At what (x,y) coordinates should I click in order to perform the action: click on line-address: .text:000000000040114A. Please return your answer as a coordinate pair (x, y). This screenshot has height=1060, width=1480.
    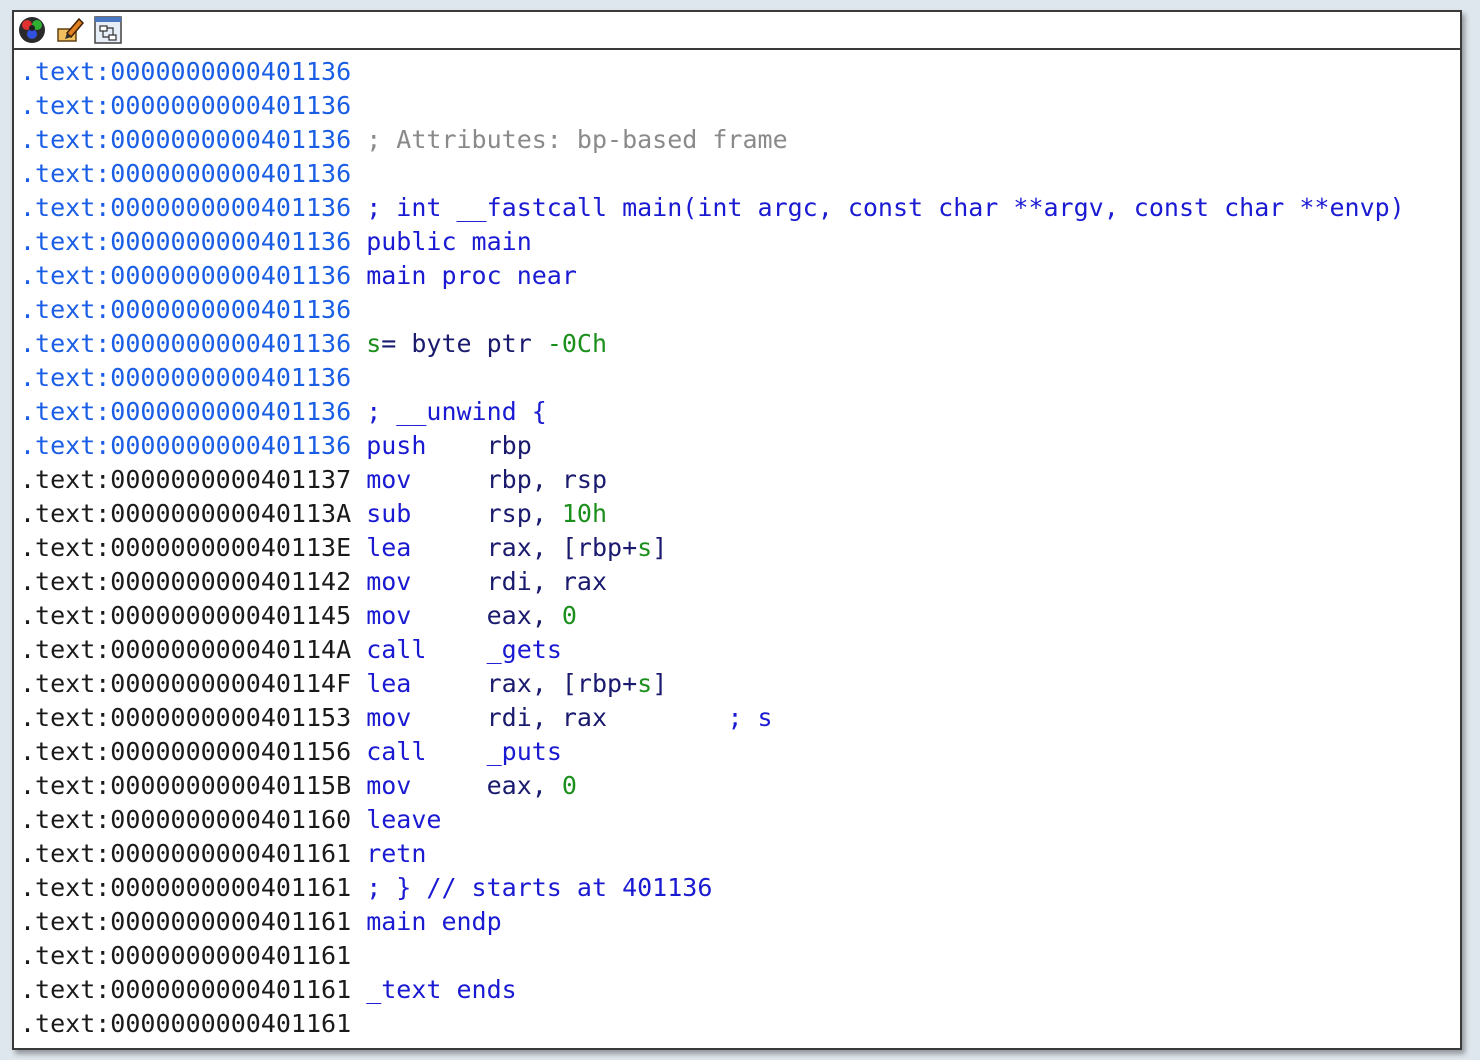
    Looking at the image, I should click on (186, 649).